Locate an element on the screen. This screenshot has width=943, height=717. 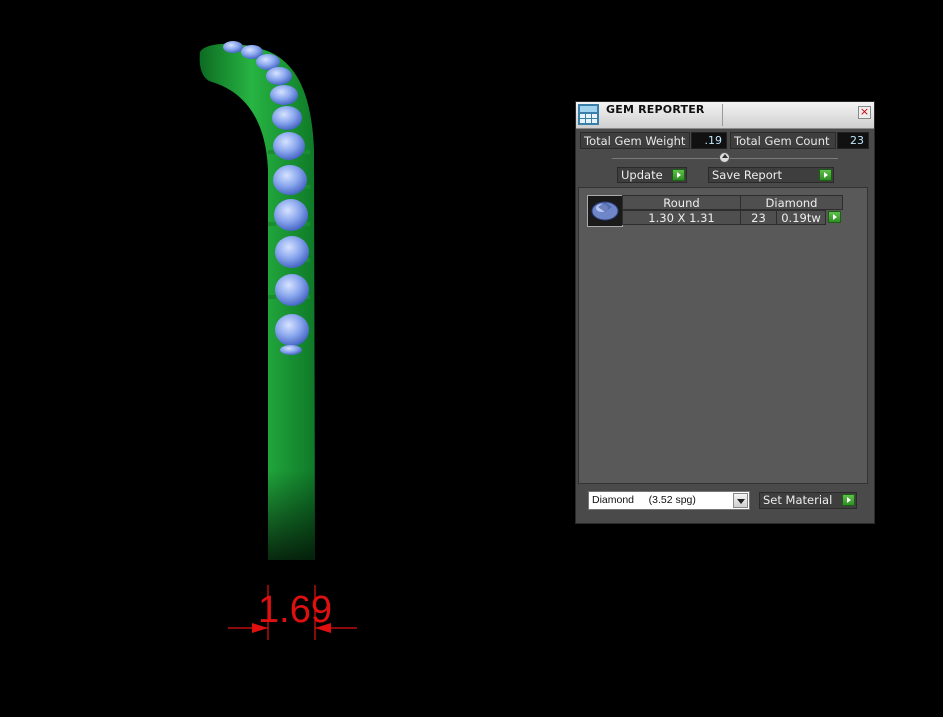
material-dropdown: Diamond (3.52 spg) is located at coordinates (669, 500).